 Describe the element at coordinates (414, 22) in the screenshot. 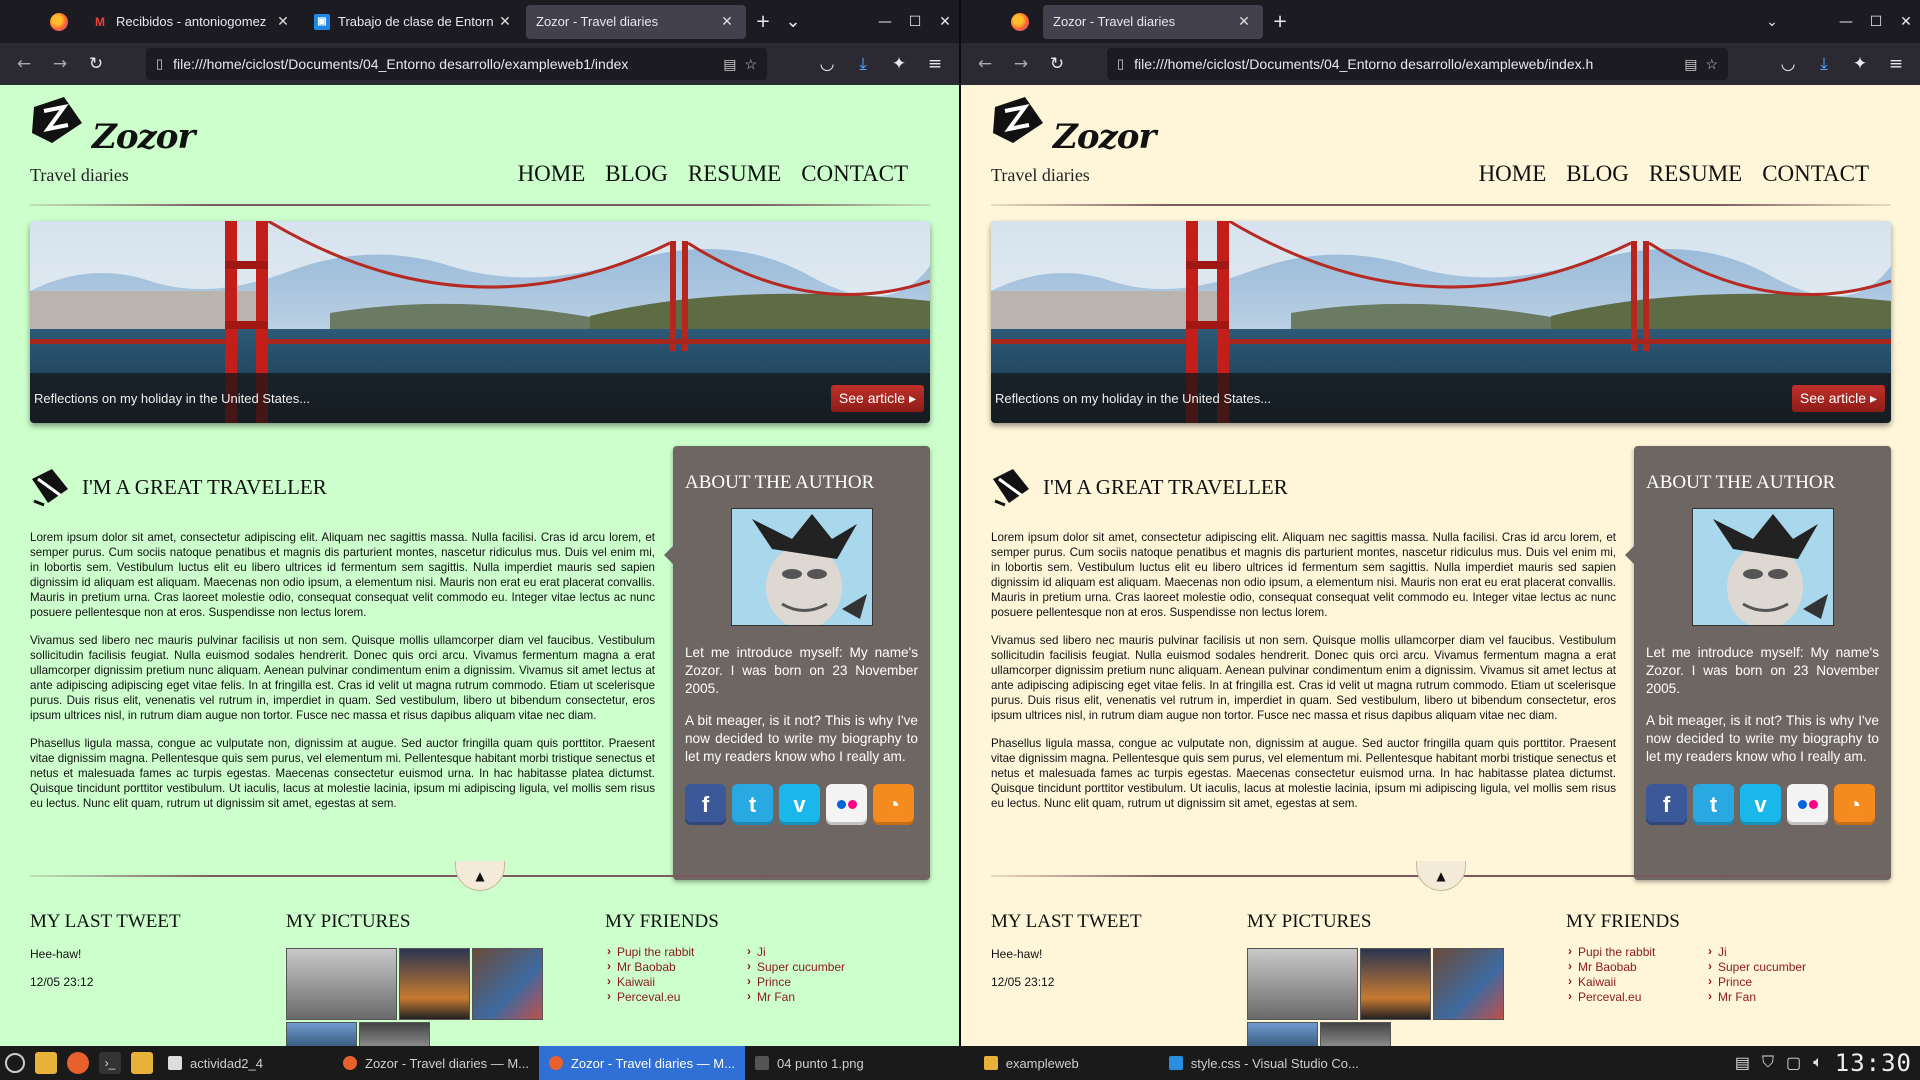

I see `tab-classroom: ▣ Trabajo de clase de Entorn ✕` at that location.